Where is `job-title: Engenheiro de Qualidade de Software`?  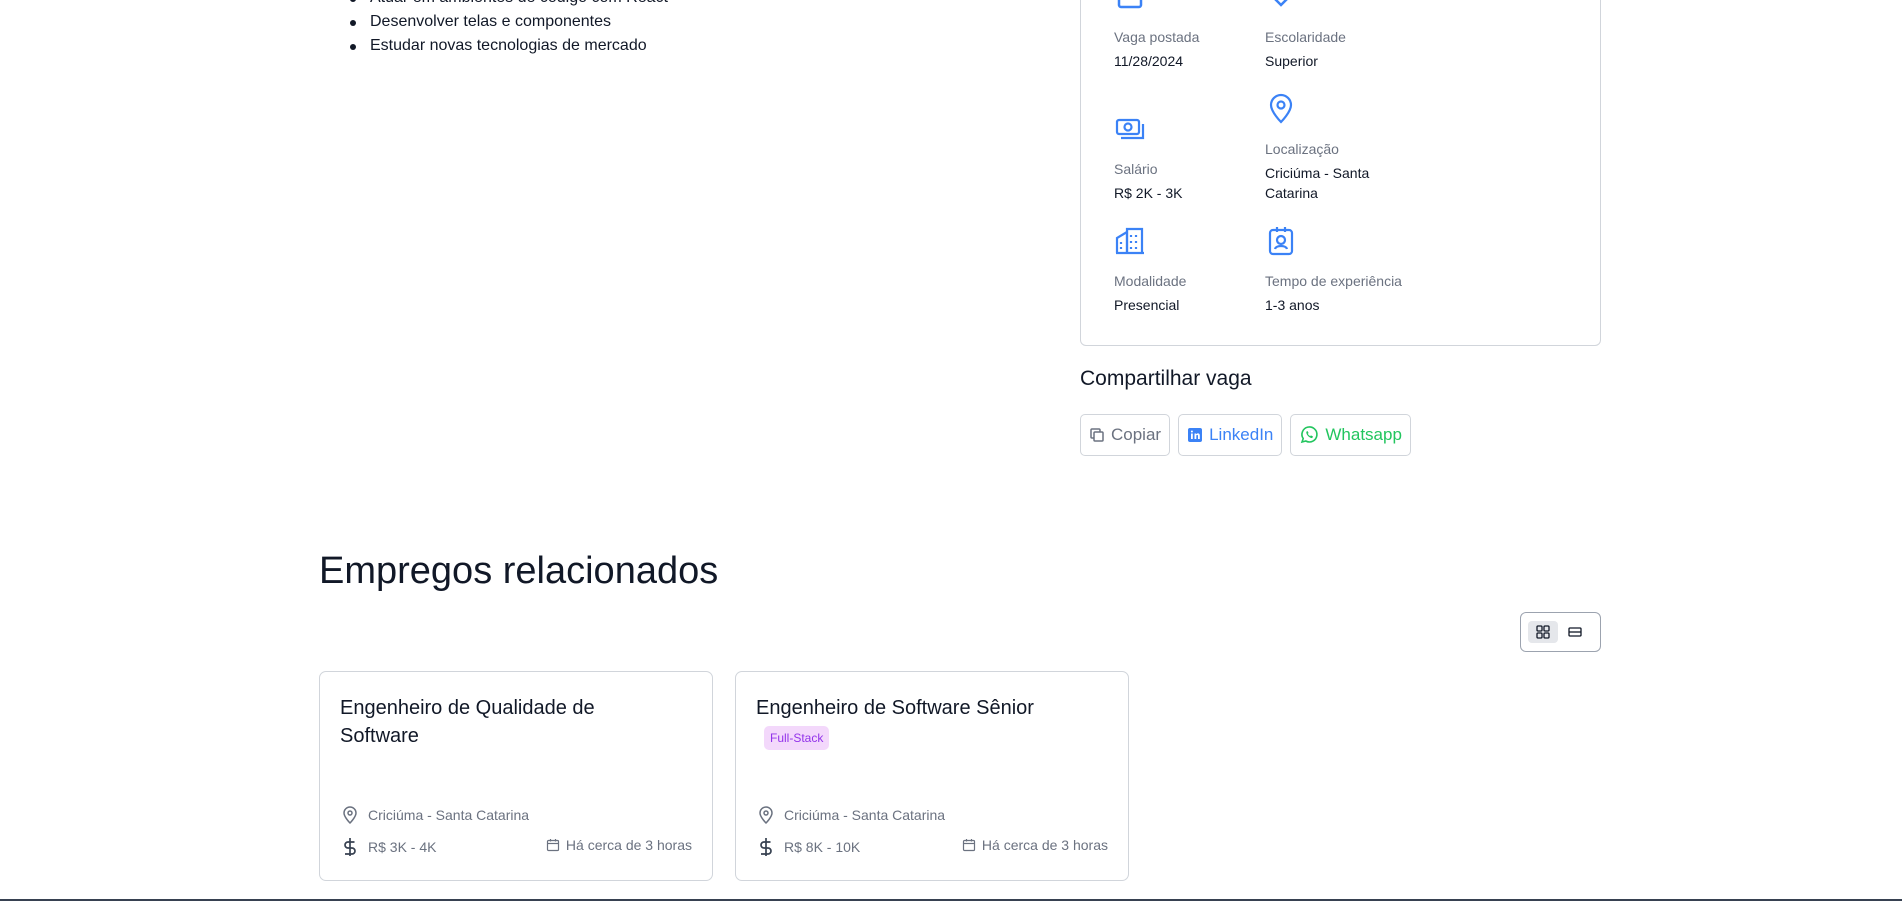
job-title: Engenheiro de Qualidade de Software is located at coordinates (505, 722).